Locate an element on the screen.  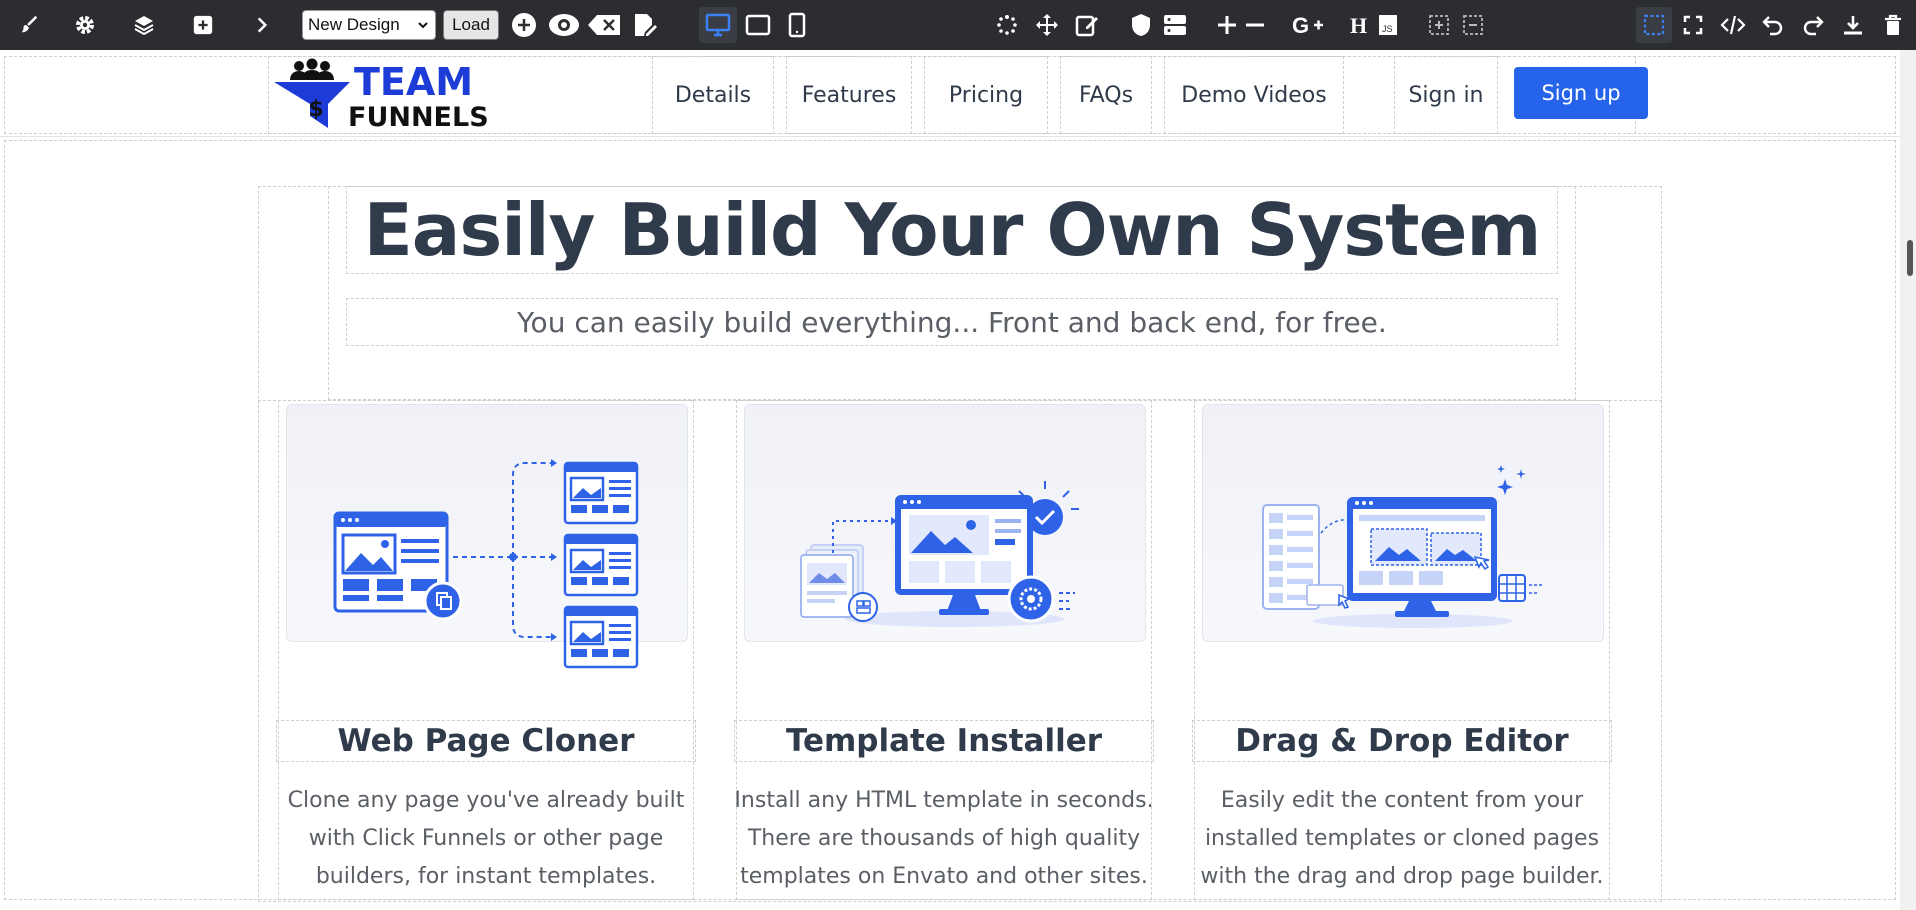
spinner-icon is located at coordinates (1007, 25).